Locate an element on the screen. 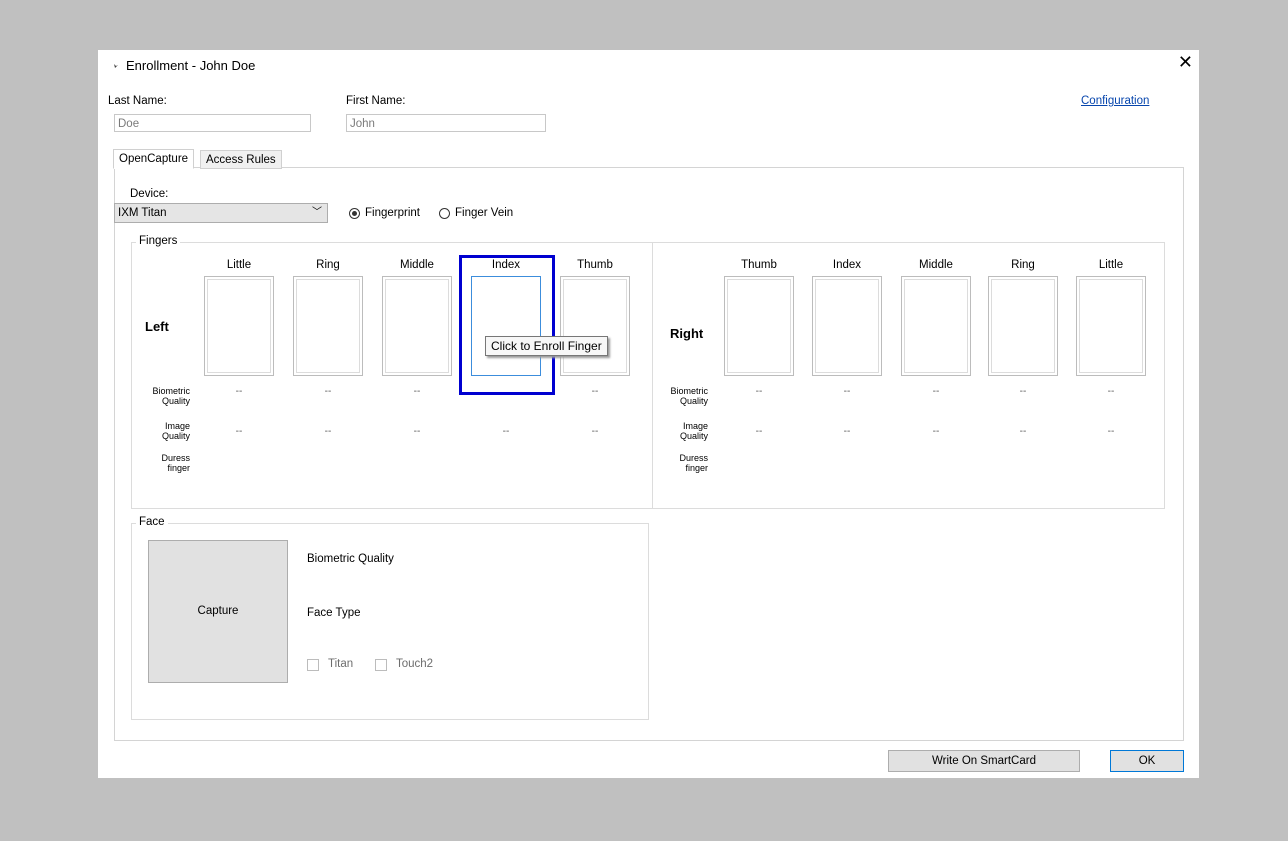 This screenshot has width=1288, height=841. right-image-quality-label: Image Quality is located at coordinates (693, 431).